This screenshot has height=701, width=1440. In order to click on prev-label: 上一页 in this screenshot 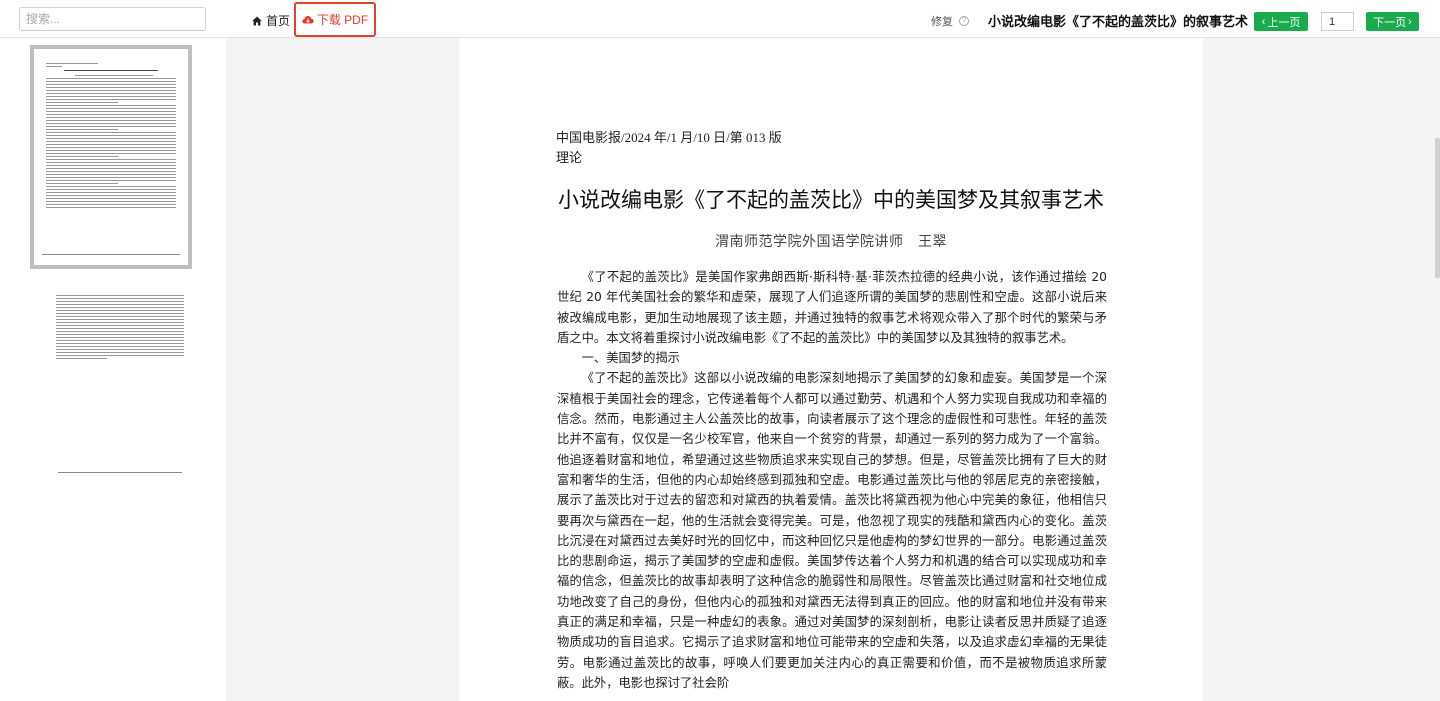, I will do `click(1284, 22)`.